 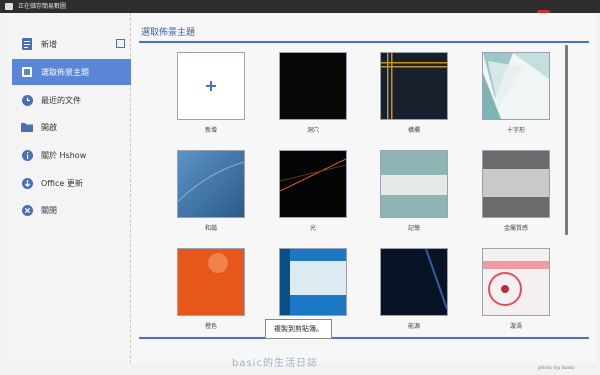 I want to click on page-title: 選取佈景主題, so click(x=168, y=33).